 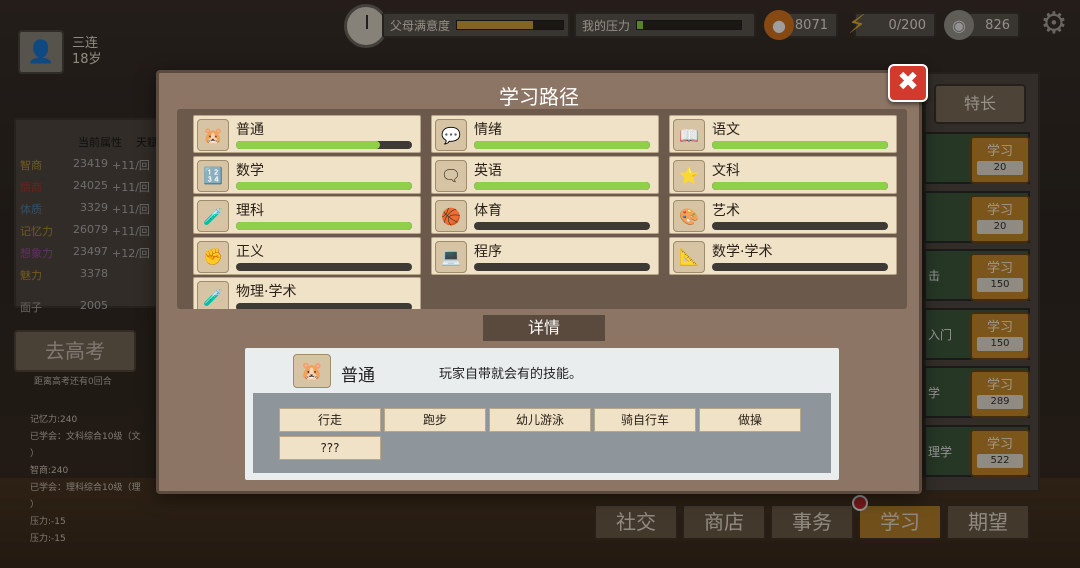 What do you see at coordinates (545, 134) in the screenshot?
I see `skill-item: 💬 情绪` at bounding box center [545, 134].